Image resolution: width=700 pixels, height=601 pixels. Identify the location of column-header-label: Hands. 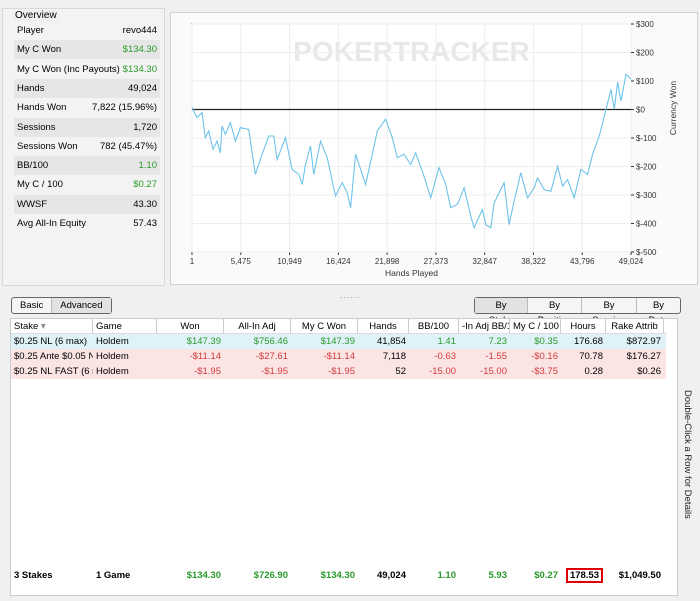
(383, 326).